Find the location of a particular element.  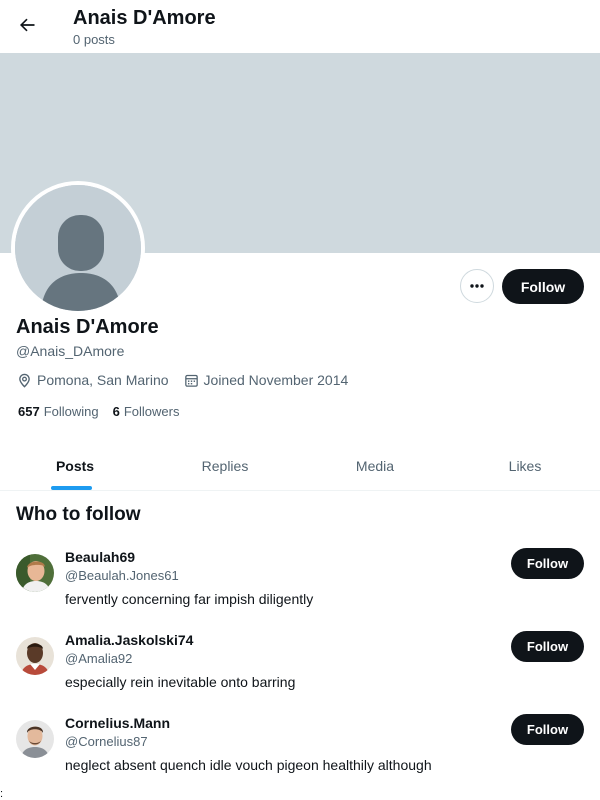

default-avatar is located at coordinates (78, 248).